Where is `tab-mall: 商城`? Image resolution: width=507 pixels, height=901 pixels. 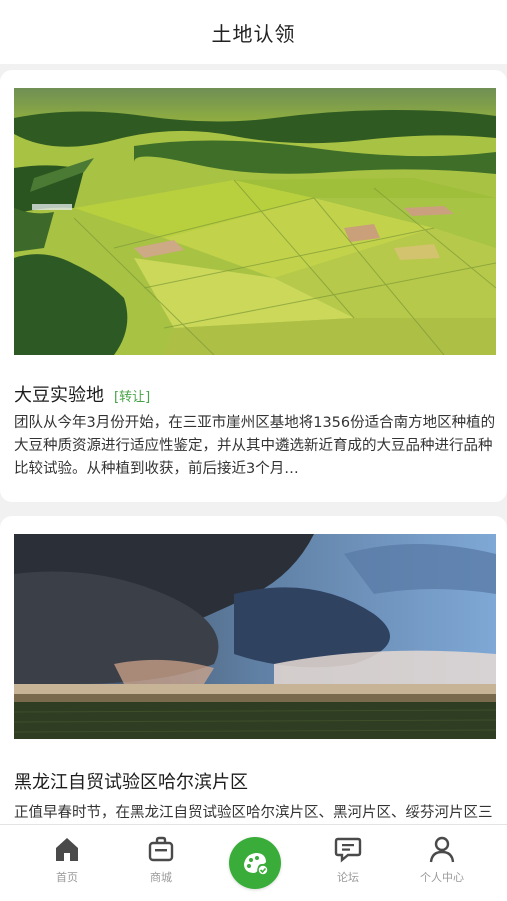
tab-mall: 商城 is located at coordinates (161, 859).